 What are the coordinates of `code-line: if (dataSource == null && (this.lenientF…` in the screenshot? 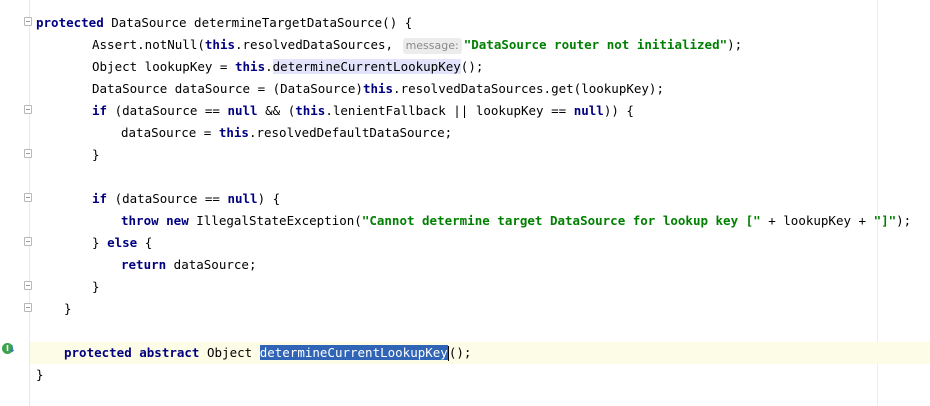 It's located at (363, 111).